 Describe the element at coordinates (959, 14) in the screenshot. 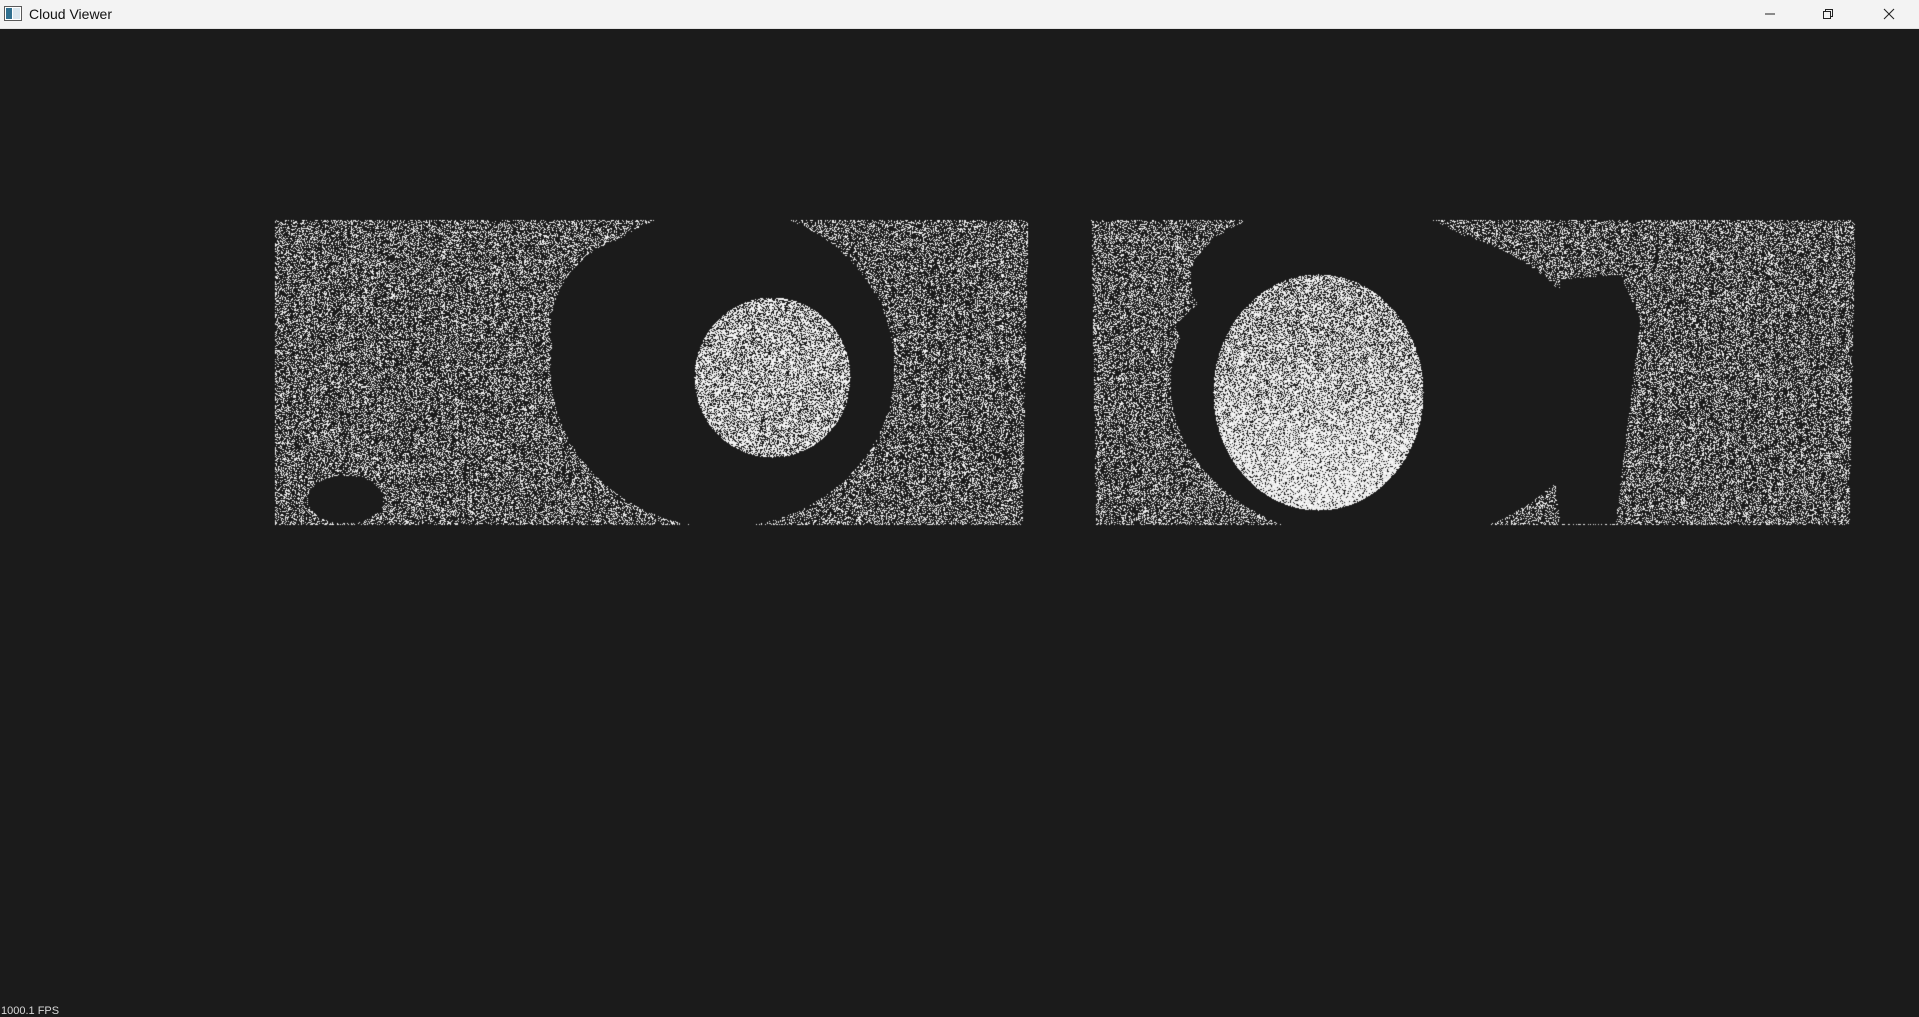

I see `title-bar: Cloud Viewer` at that location.